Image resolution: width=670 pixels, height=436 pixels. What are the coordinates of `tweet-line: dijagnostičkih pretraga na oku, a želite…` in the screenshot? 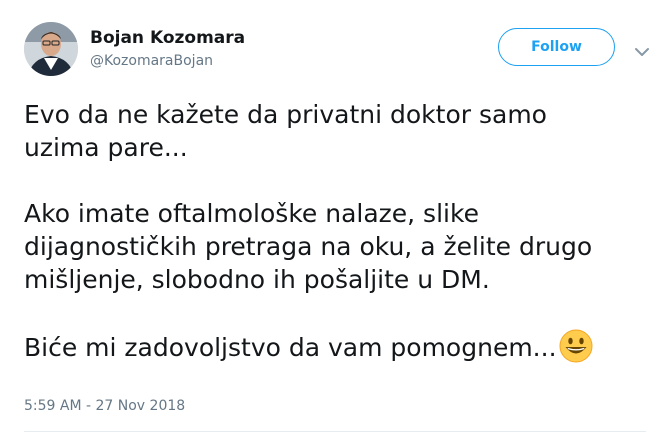 It's located at (308, 246).